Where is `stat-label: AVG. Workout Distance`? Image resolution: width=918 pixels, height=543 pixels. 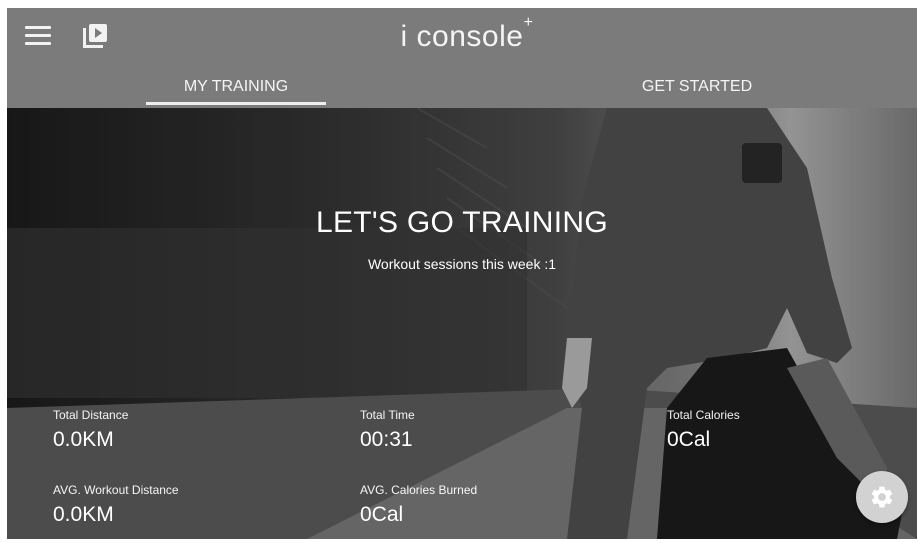
stat-label: AVG. Workout Distance is located at coordinates (116, 490).